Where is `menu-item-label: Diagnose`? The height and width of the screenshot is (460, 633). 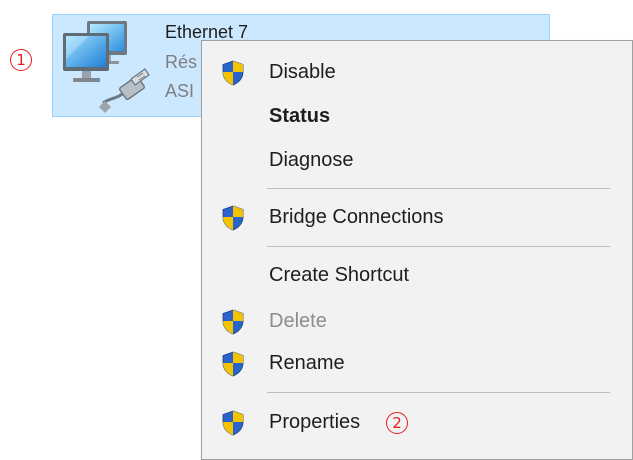
menu-item-label: Diagnose is located at coordinates (311, 160).